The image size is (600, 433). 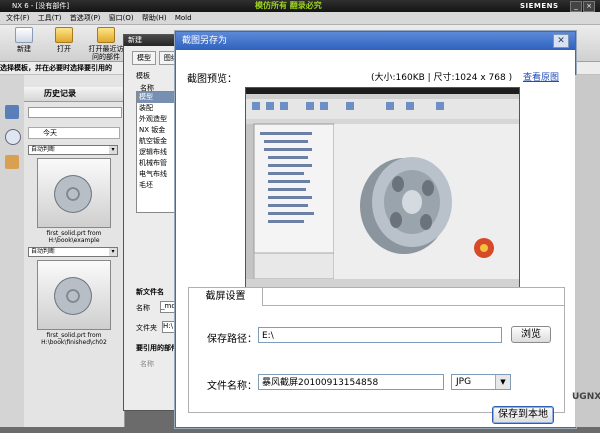 I want to click on new-button: 新建, so click(x=24, y=40).